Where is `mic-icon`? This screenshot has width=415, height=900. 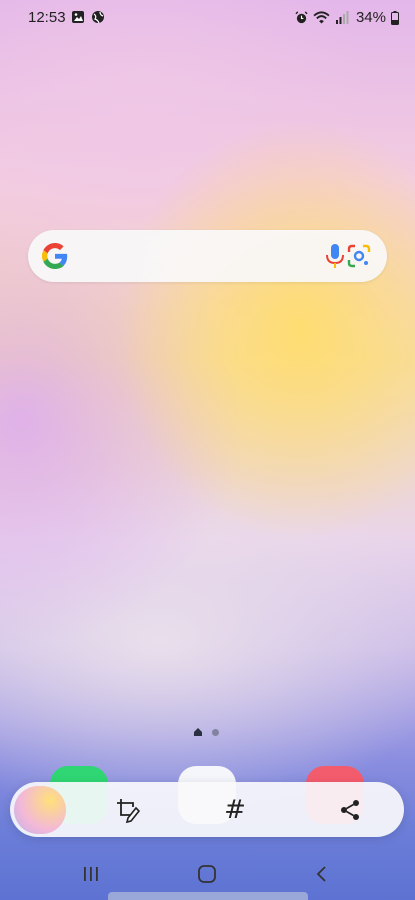 mic-icon is located at coordinates (335, 256).